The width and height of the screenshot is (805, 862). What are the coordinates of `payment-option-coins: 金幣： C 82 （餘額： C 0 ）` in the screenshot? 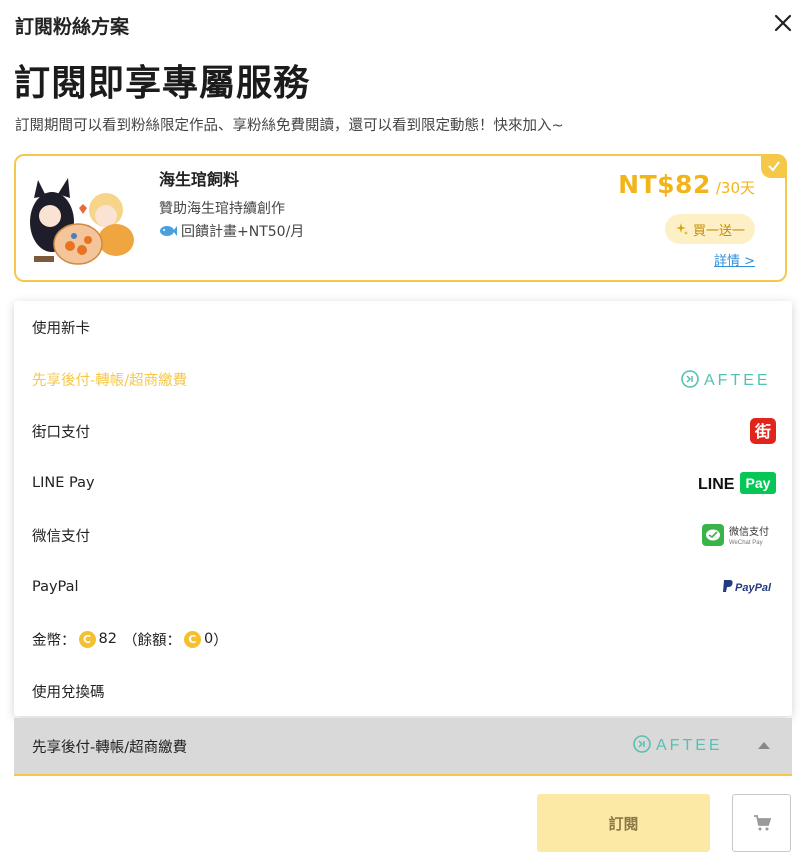 It's located at (403, 639).